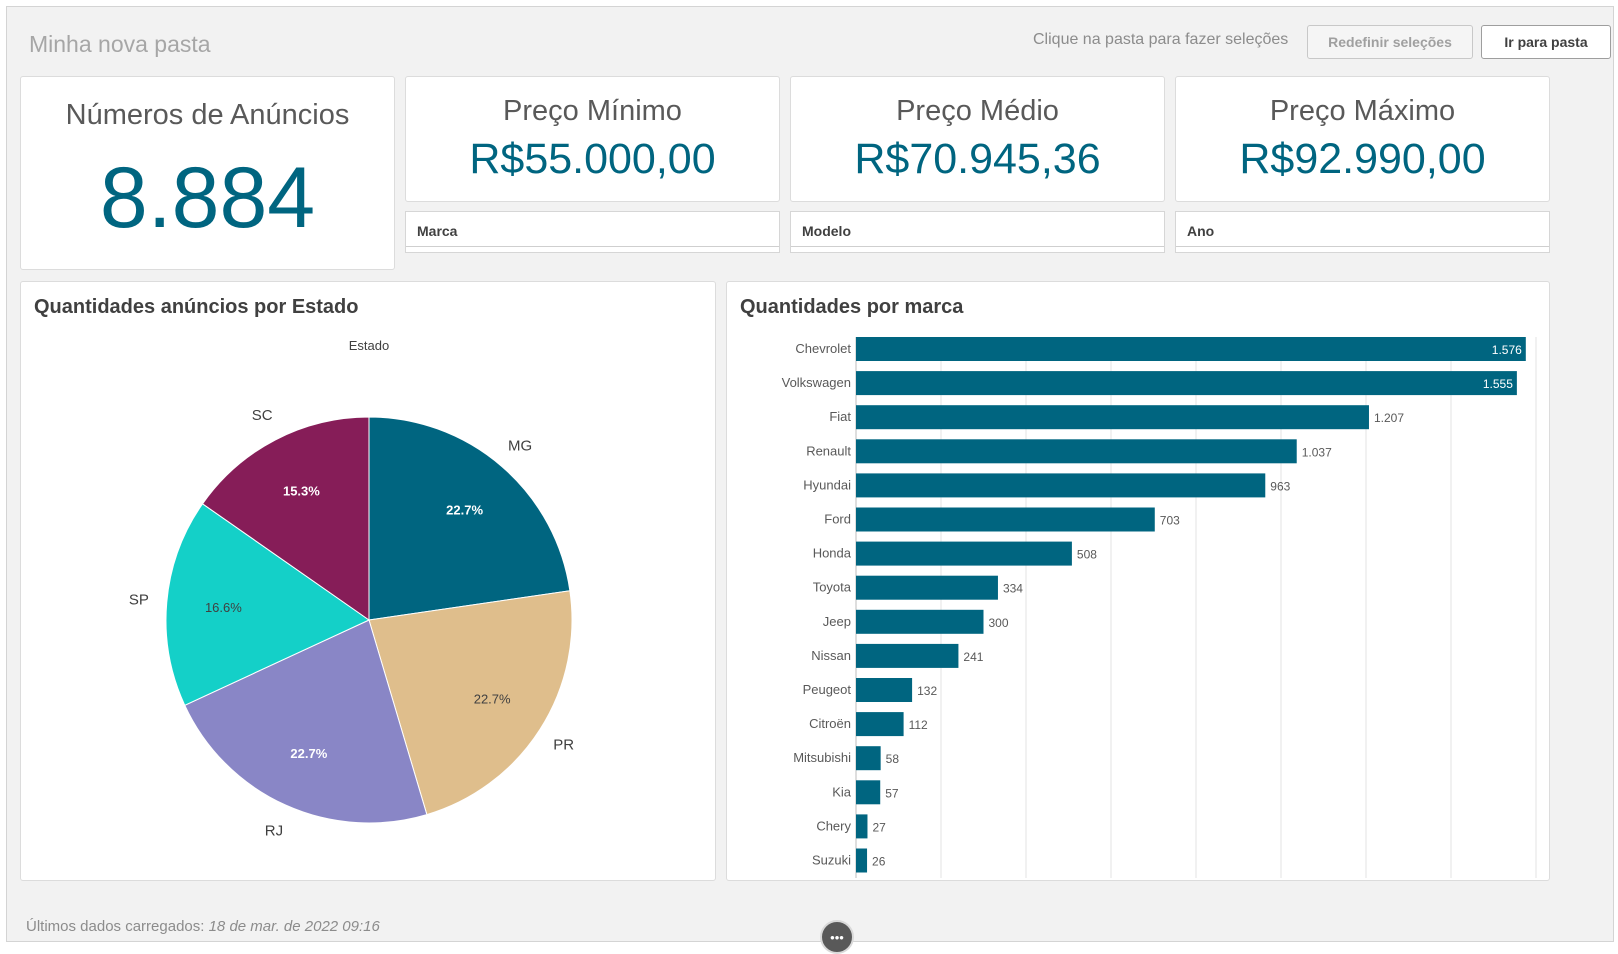  I want to click on pie-slice-mg, so click(469, 518).